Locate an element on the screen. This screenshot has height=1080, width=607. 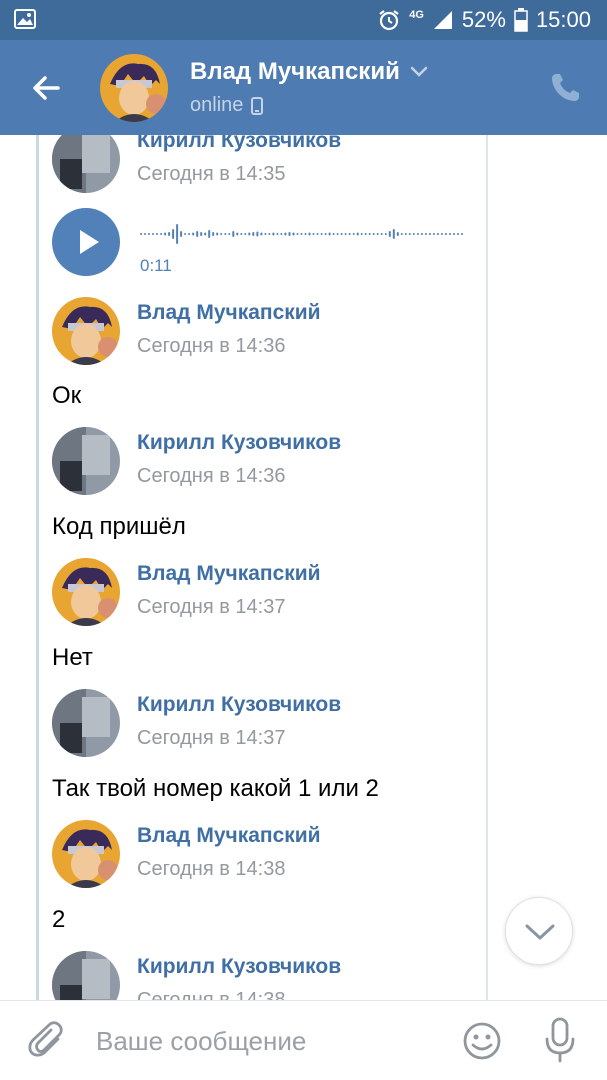
scroll-down-button is located at coordinates (539, 931).